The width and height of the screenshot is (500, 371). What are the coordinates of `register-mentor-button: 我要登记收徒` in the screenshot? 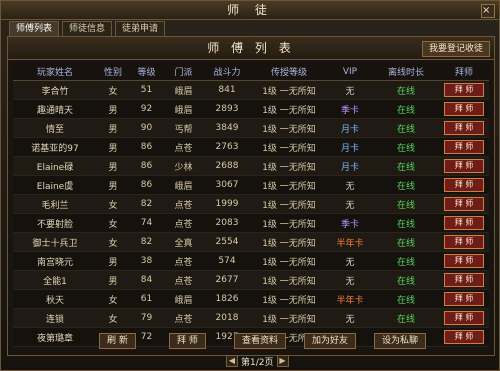 It's located at (455, 49).